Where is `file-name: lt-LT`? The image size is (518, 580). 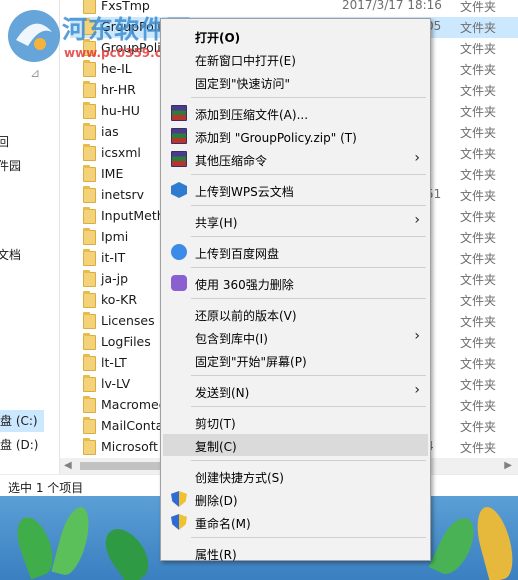
file-name: lt-LT is located at coordinates (114, 362).